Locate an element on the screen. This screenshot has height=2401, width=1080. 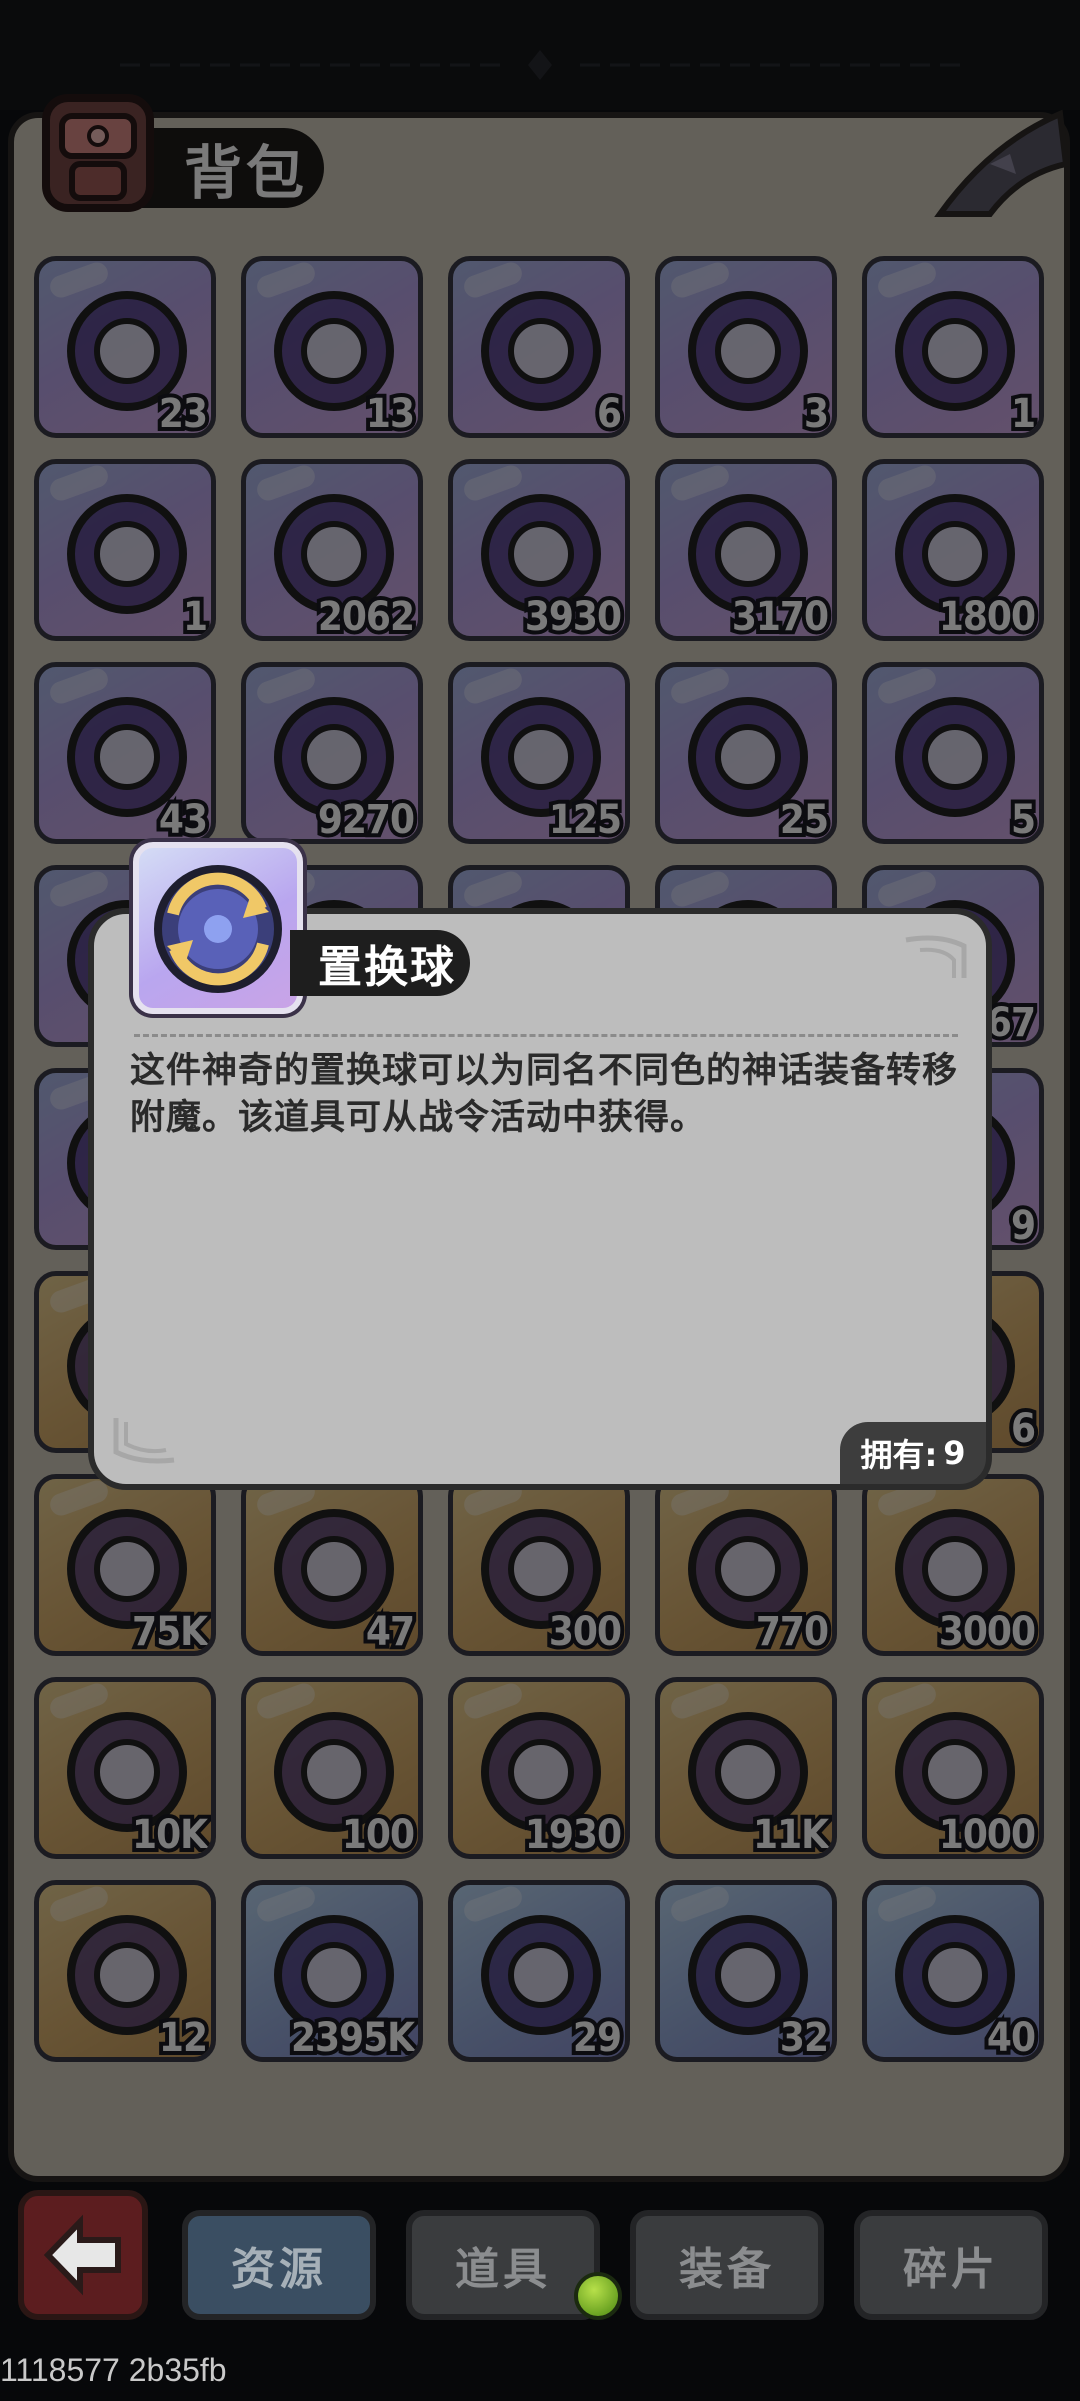
tab-items: 道具 is located at coordinates (503, 2265).